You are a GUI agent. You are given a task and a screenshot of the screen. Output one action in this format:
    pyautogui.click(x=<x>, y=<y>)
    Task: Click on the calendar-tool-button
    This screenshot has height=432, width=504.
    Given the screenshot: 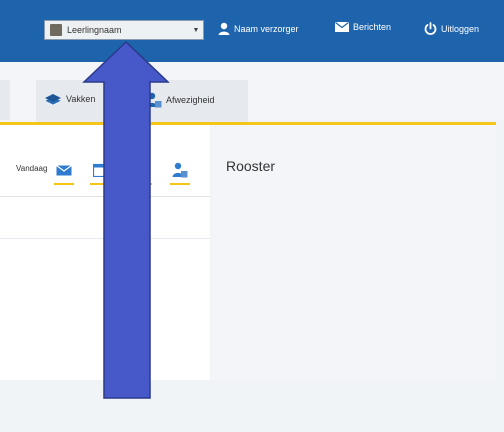 What is the action you would take?
    pyautogui.click(x=100, y=172)
    